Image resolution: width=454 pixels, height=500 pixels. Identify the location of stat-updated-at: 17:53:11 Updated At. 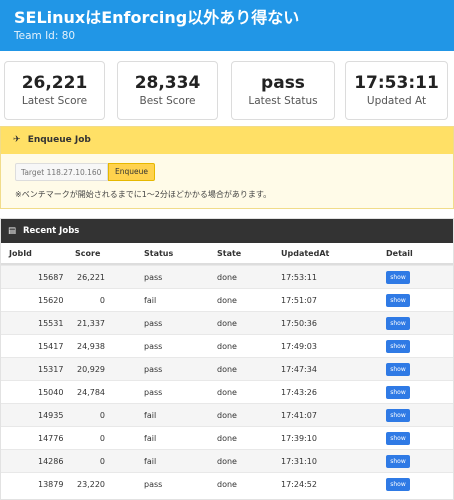
(396, 90).